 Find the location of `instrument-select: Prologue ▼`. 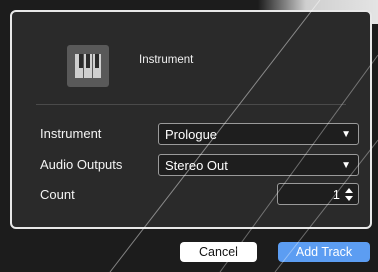

instrument-select: Prologue ▼ is located at coordinates (258, 134).